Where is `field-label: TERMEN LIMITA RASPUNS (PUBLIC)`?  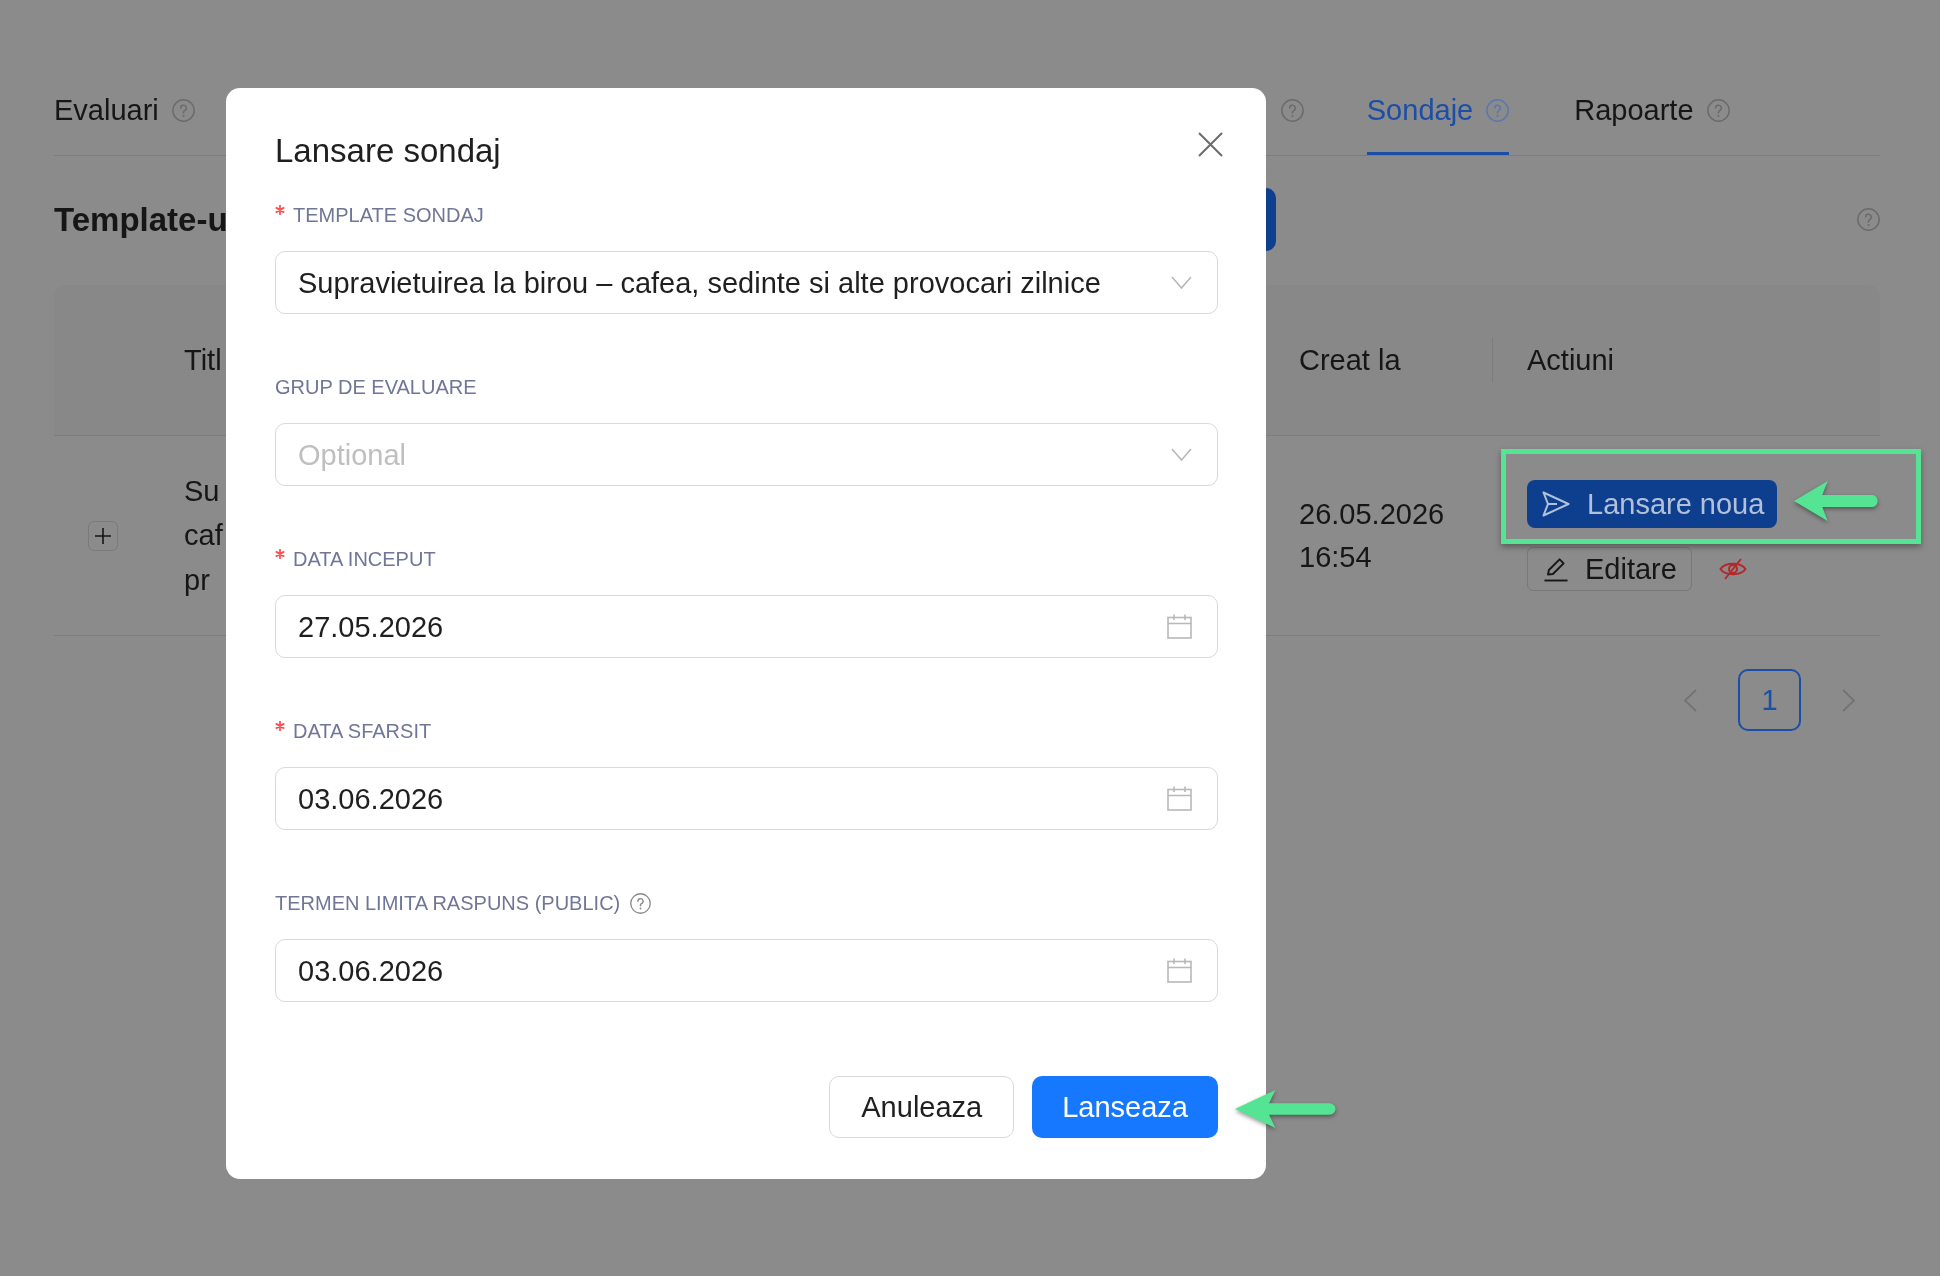 field-label: TERMEN LIMITA RASPUNS (PUBLIC) is located at coordinates (448, 903).